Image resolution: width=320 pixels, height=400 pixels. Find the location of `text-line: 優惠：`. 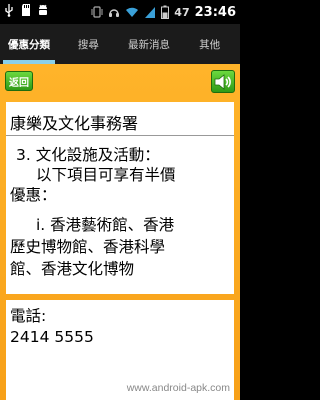

text-line: 優惠： is located at coordinates (33, 195).